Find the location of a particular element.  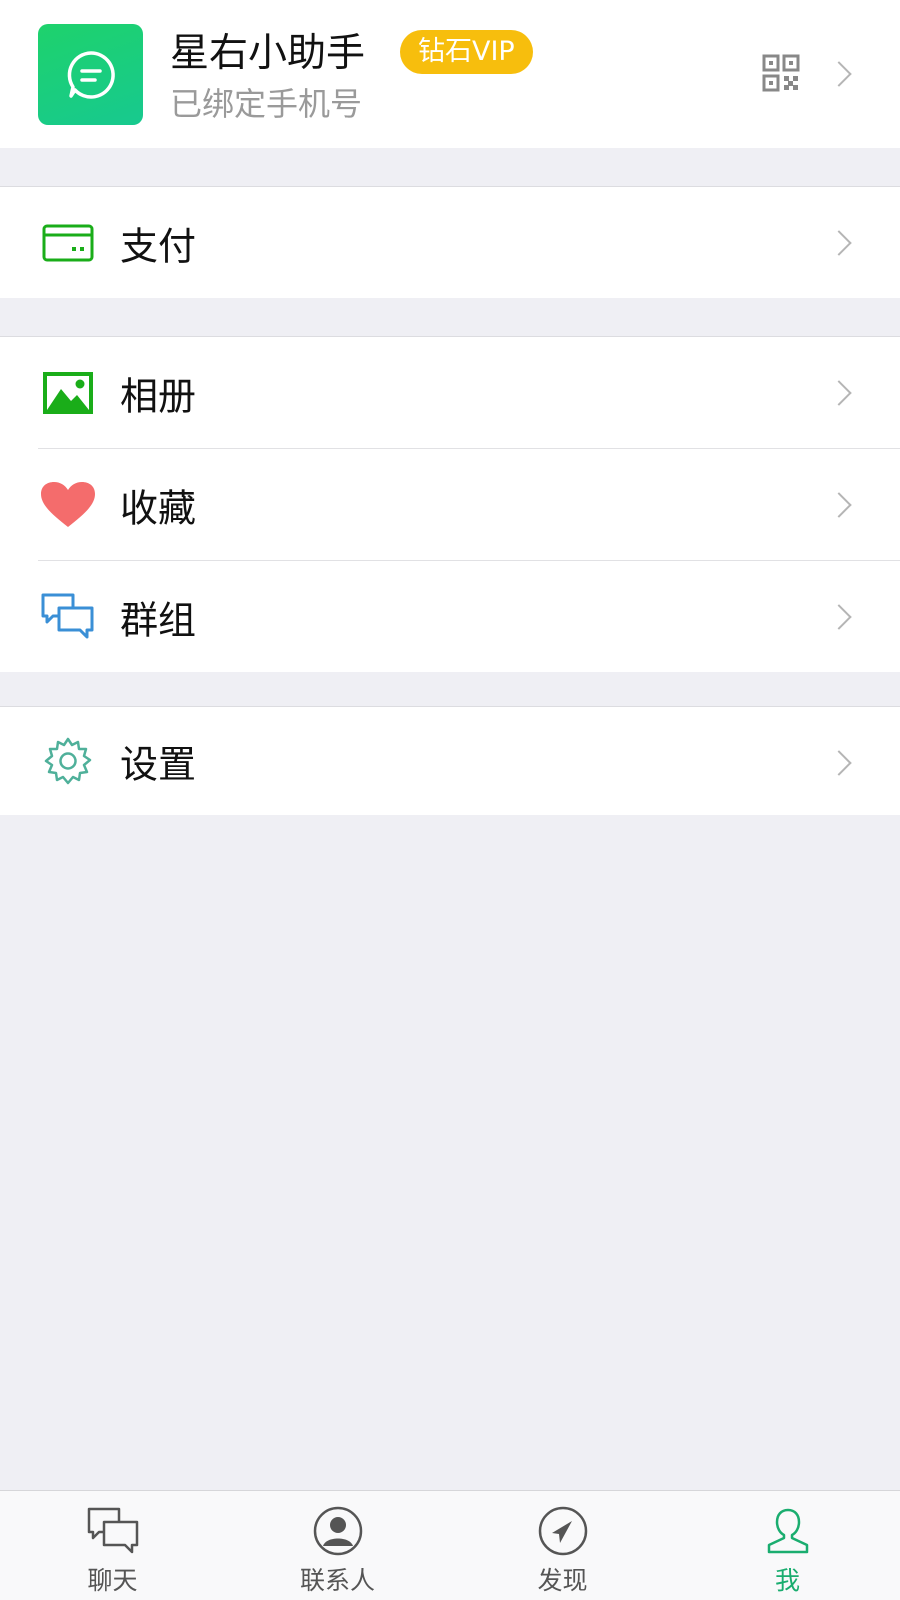

menu-label-groups: 群组 is located at coordinates (158, 620).